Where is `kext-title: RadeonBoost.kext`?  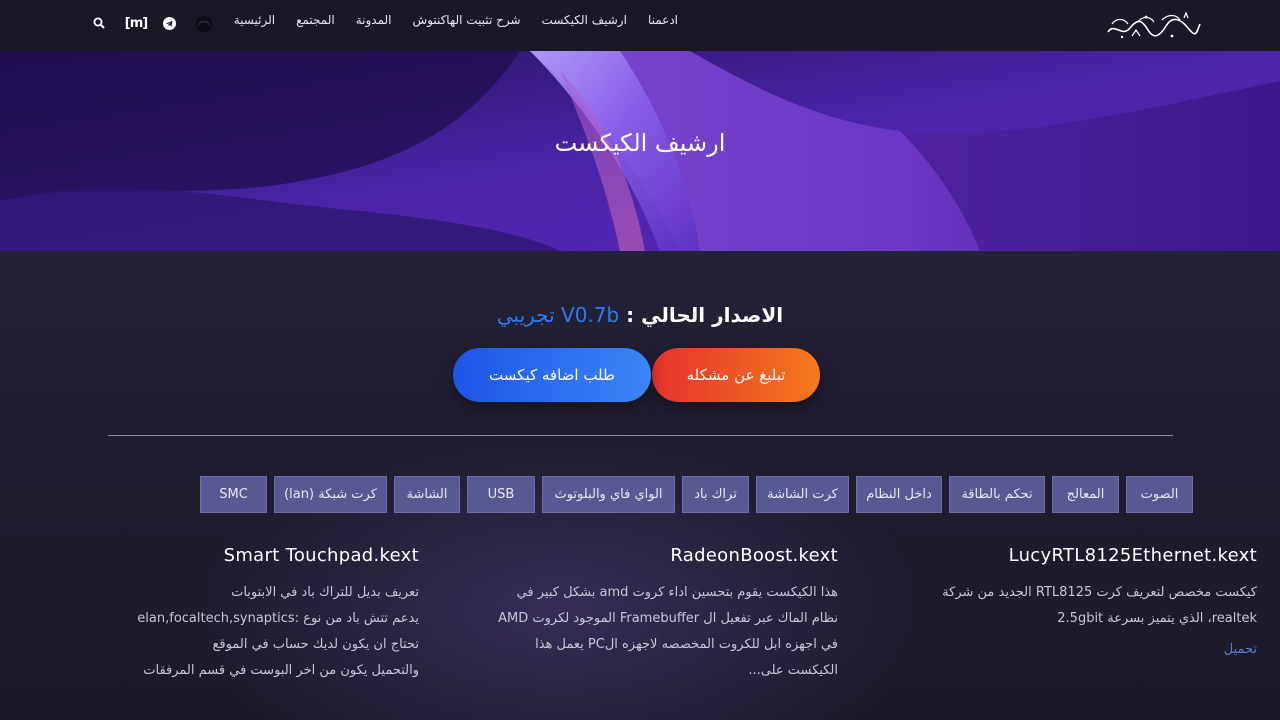 kext-title: RadeonBoost.kext is located at coordinates (640, 555).